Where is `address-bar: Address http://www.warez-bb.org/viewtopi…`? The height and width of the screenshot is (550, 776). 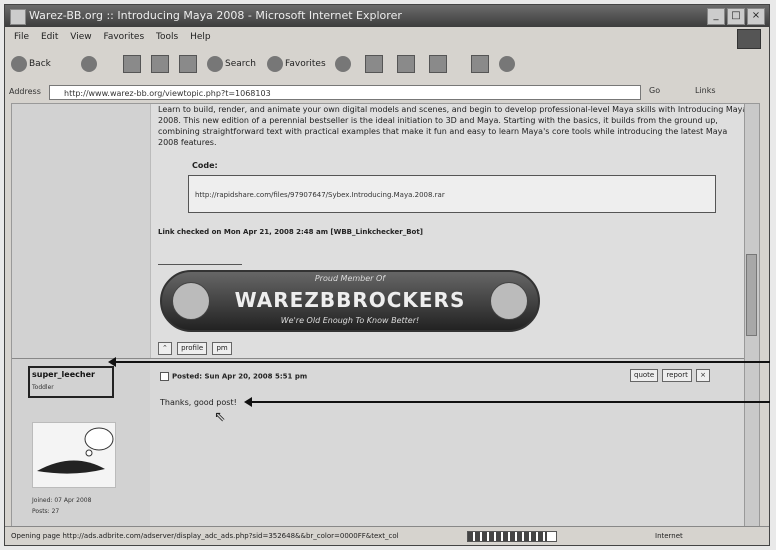
address-bar: Address http://www.warez-bb.org/viewtopi… is located at coordinates (387, 93).